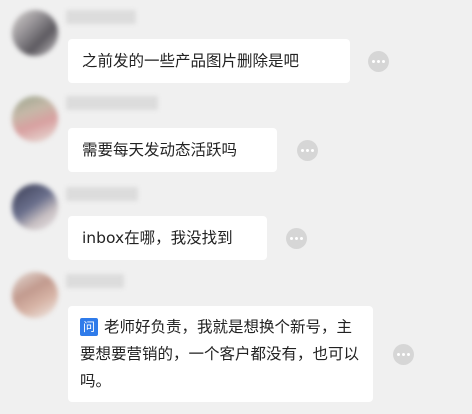 This screenshot has height=414, width=472. What do you see at coordinates (160, 150) in the screenshot?
I see `message-text: 需要每天发动态活跃吗` at bounding box center [160, 150].